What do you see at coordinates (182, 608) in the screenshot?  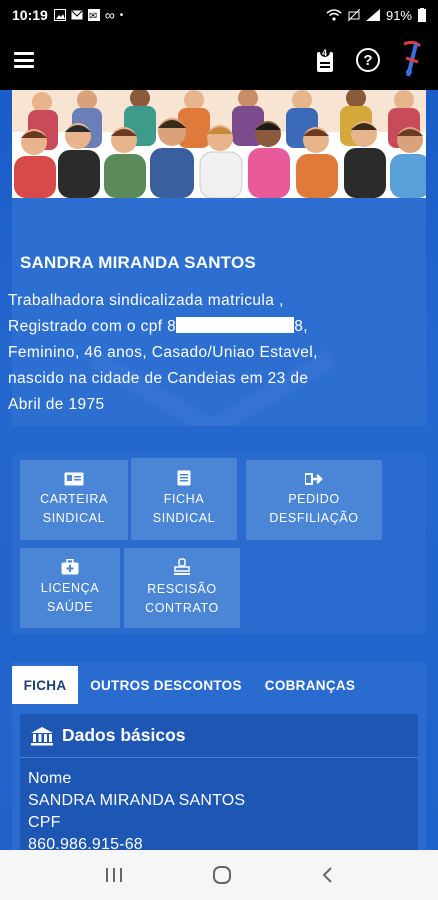 I see `rescisao-label-2: CONTRATO` at bounding box center [182, 608].